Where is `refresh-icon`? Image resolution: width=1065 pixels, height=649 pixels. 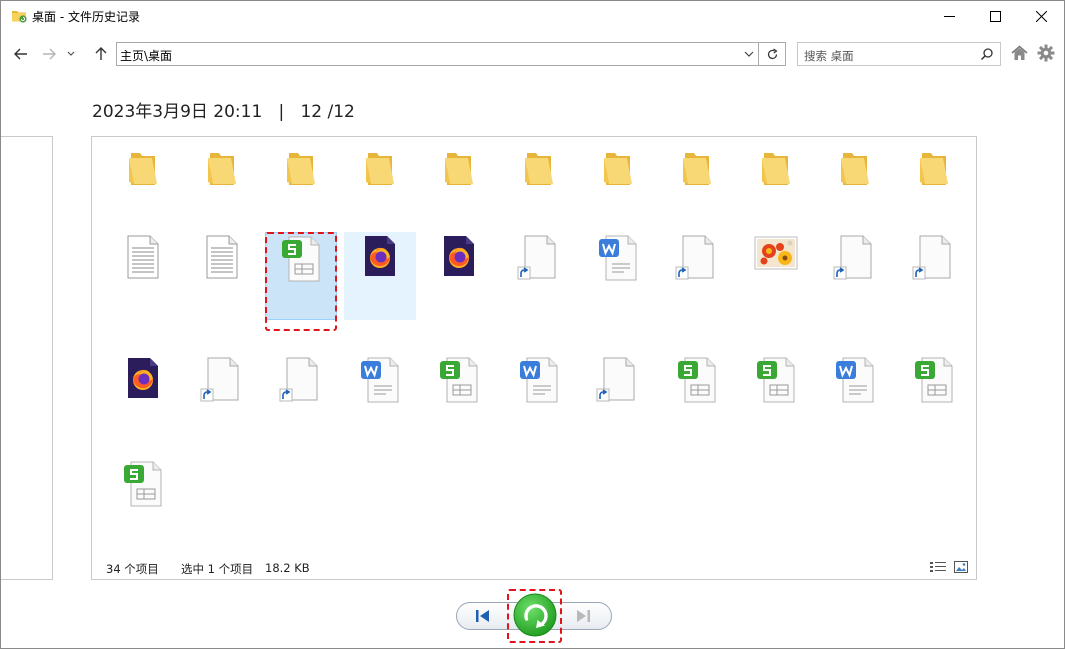 refresh-icon is located at coordinates (772, 53).